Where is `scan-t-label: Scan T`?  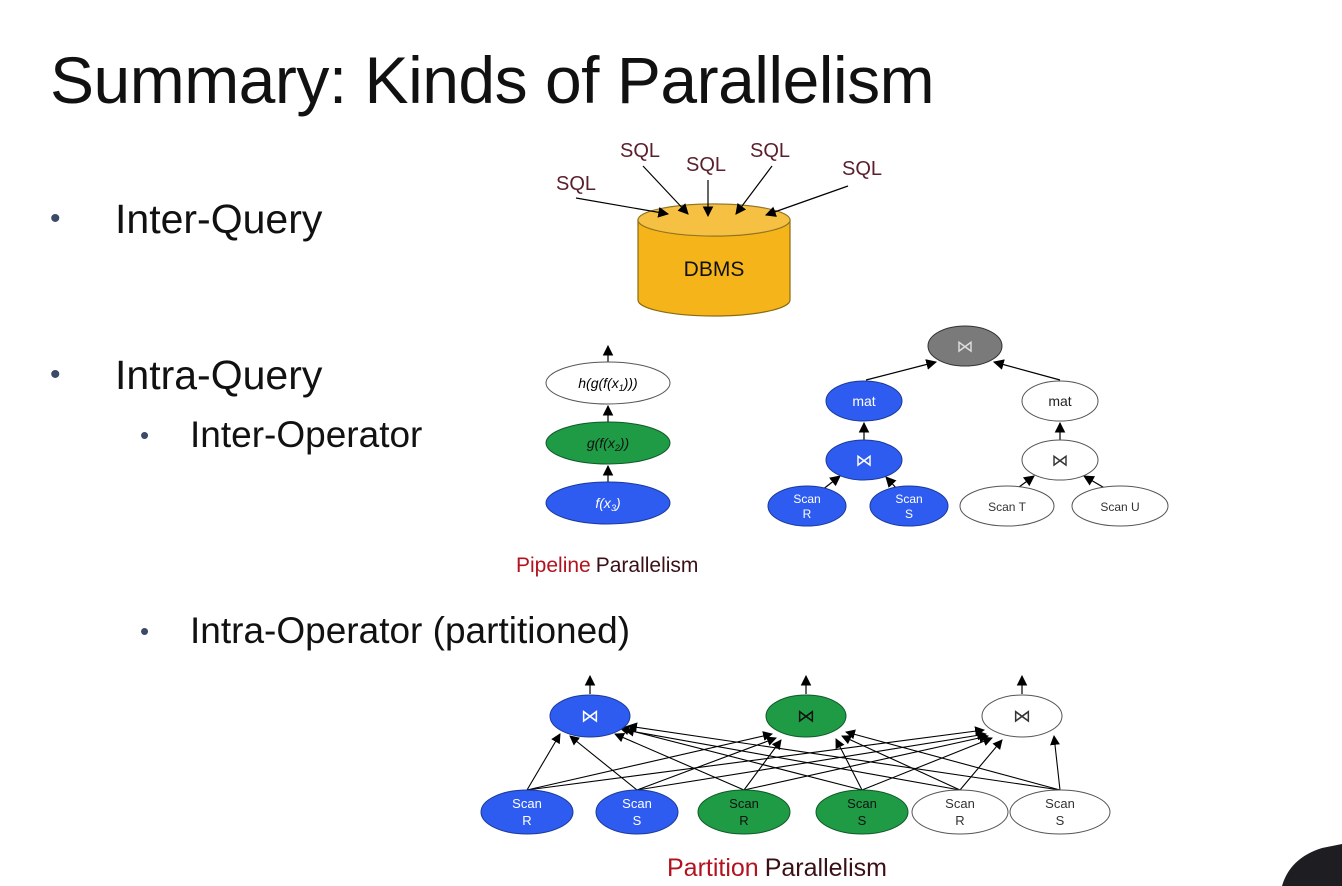 scan-t-label: Scan T is located at coordinates (1007, 507).